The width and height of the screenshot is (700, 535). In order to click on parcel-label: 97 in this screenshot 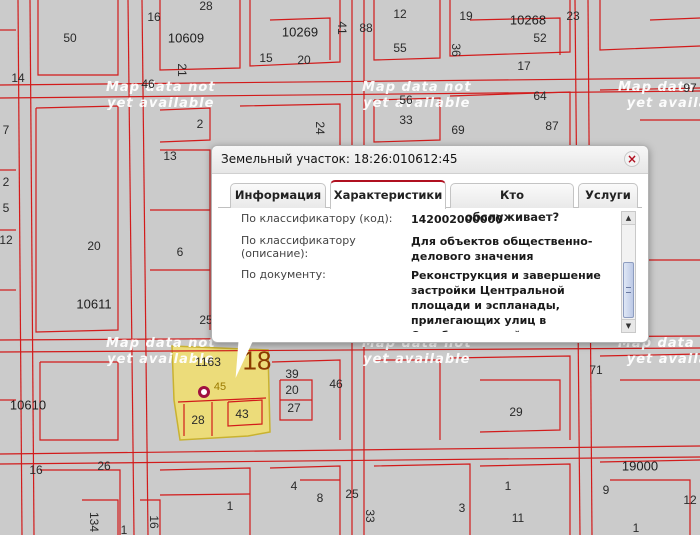, I will do `click(690, 88)`.